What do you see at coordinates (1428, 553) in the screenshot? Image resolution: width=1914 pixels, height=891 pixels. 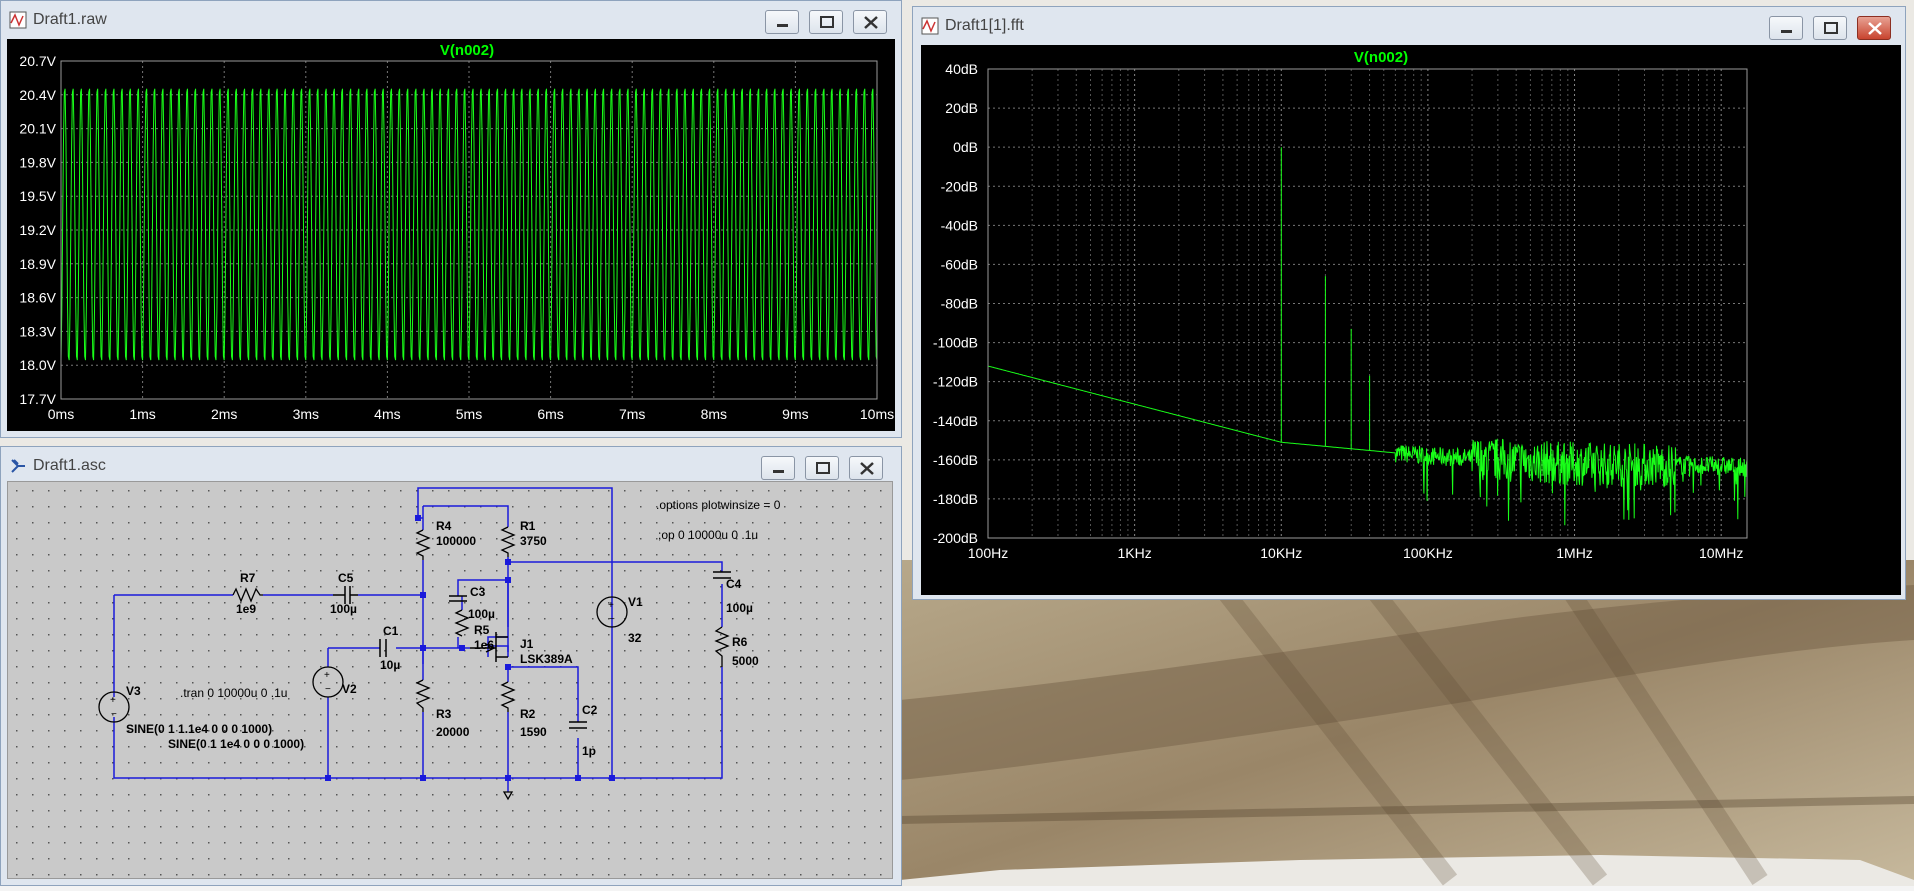 I see `fft-x-tick-label: 100KHz` at bounding box center [1428, 553].